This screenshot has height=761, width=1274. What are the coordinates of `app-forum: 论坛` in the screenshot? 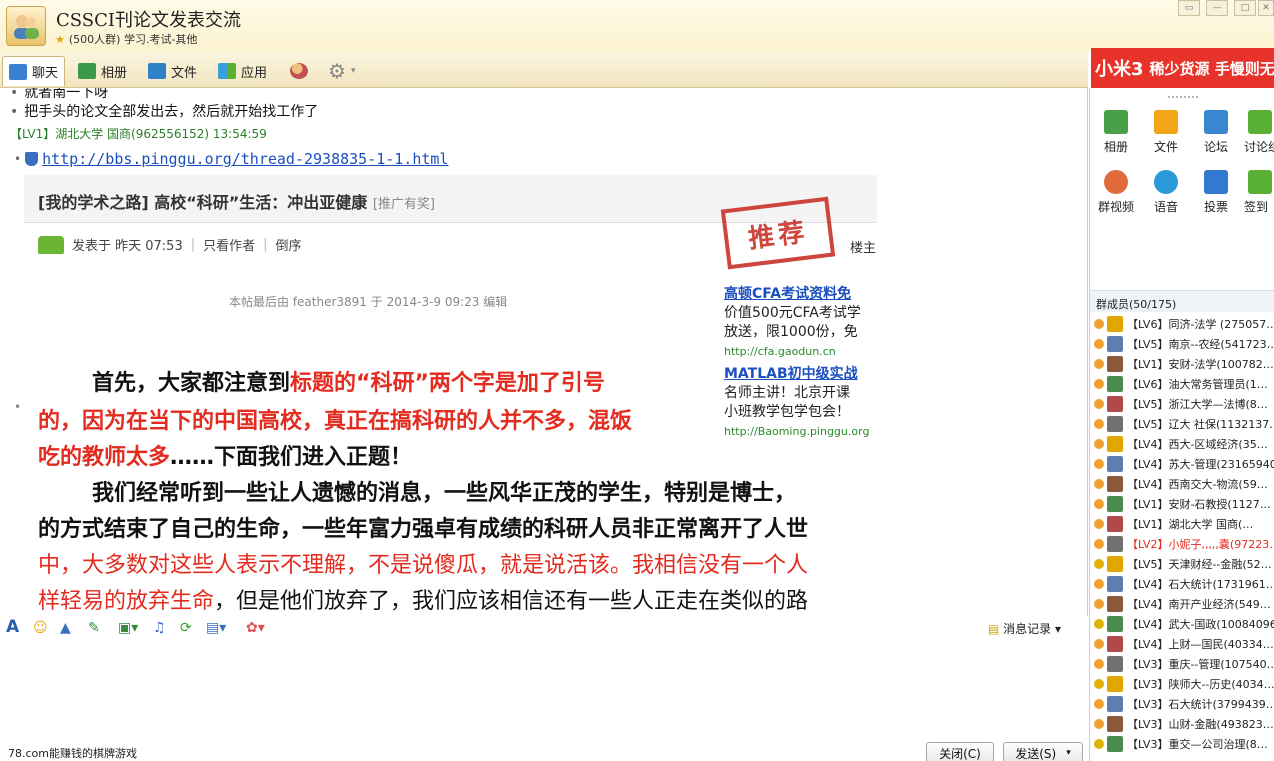 It's located at (1216, 132).